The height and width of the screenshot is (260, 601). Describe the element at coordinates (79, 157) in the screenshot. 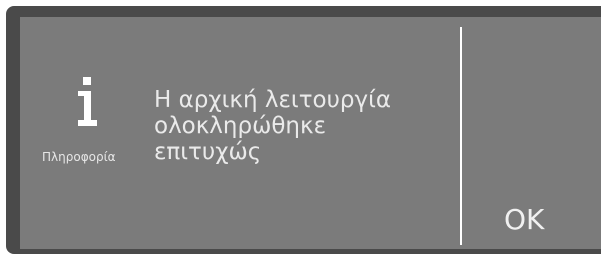

I see `info-caption: Πληροφορία` at that location.